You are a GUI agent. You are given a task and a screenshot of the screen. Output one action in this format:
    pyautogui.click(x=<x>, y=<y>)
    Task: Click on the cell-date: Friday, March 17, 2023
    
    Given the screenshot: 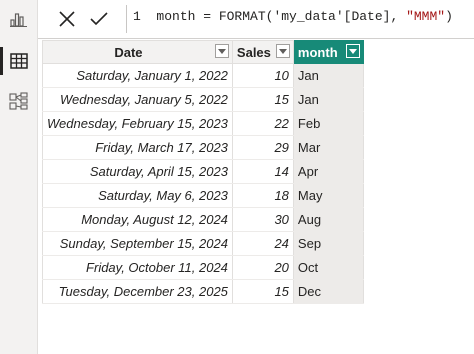 What is the action you would take?
    pyautogui.click(x=137, y=147)
    